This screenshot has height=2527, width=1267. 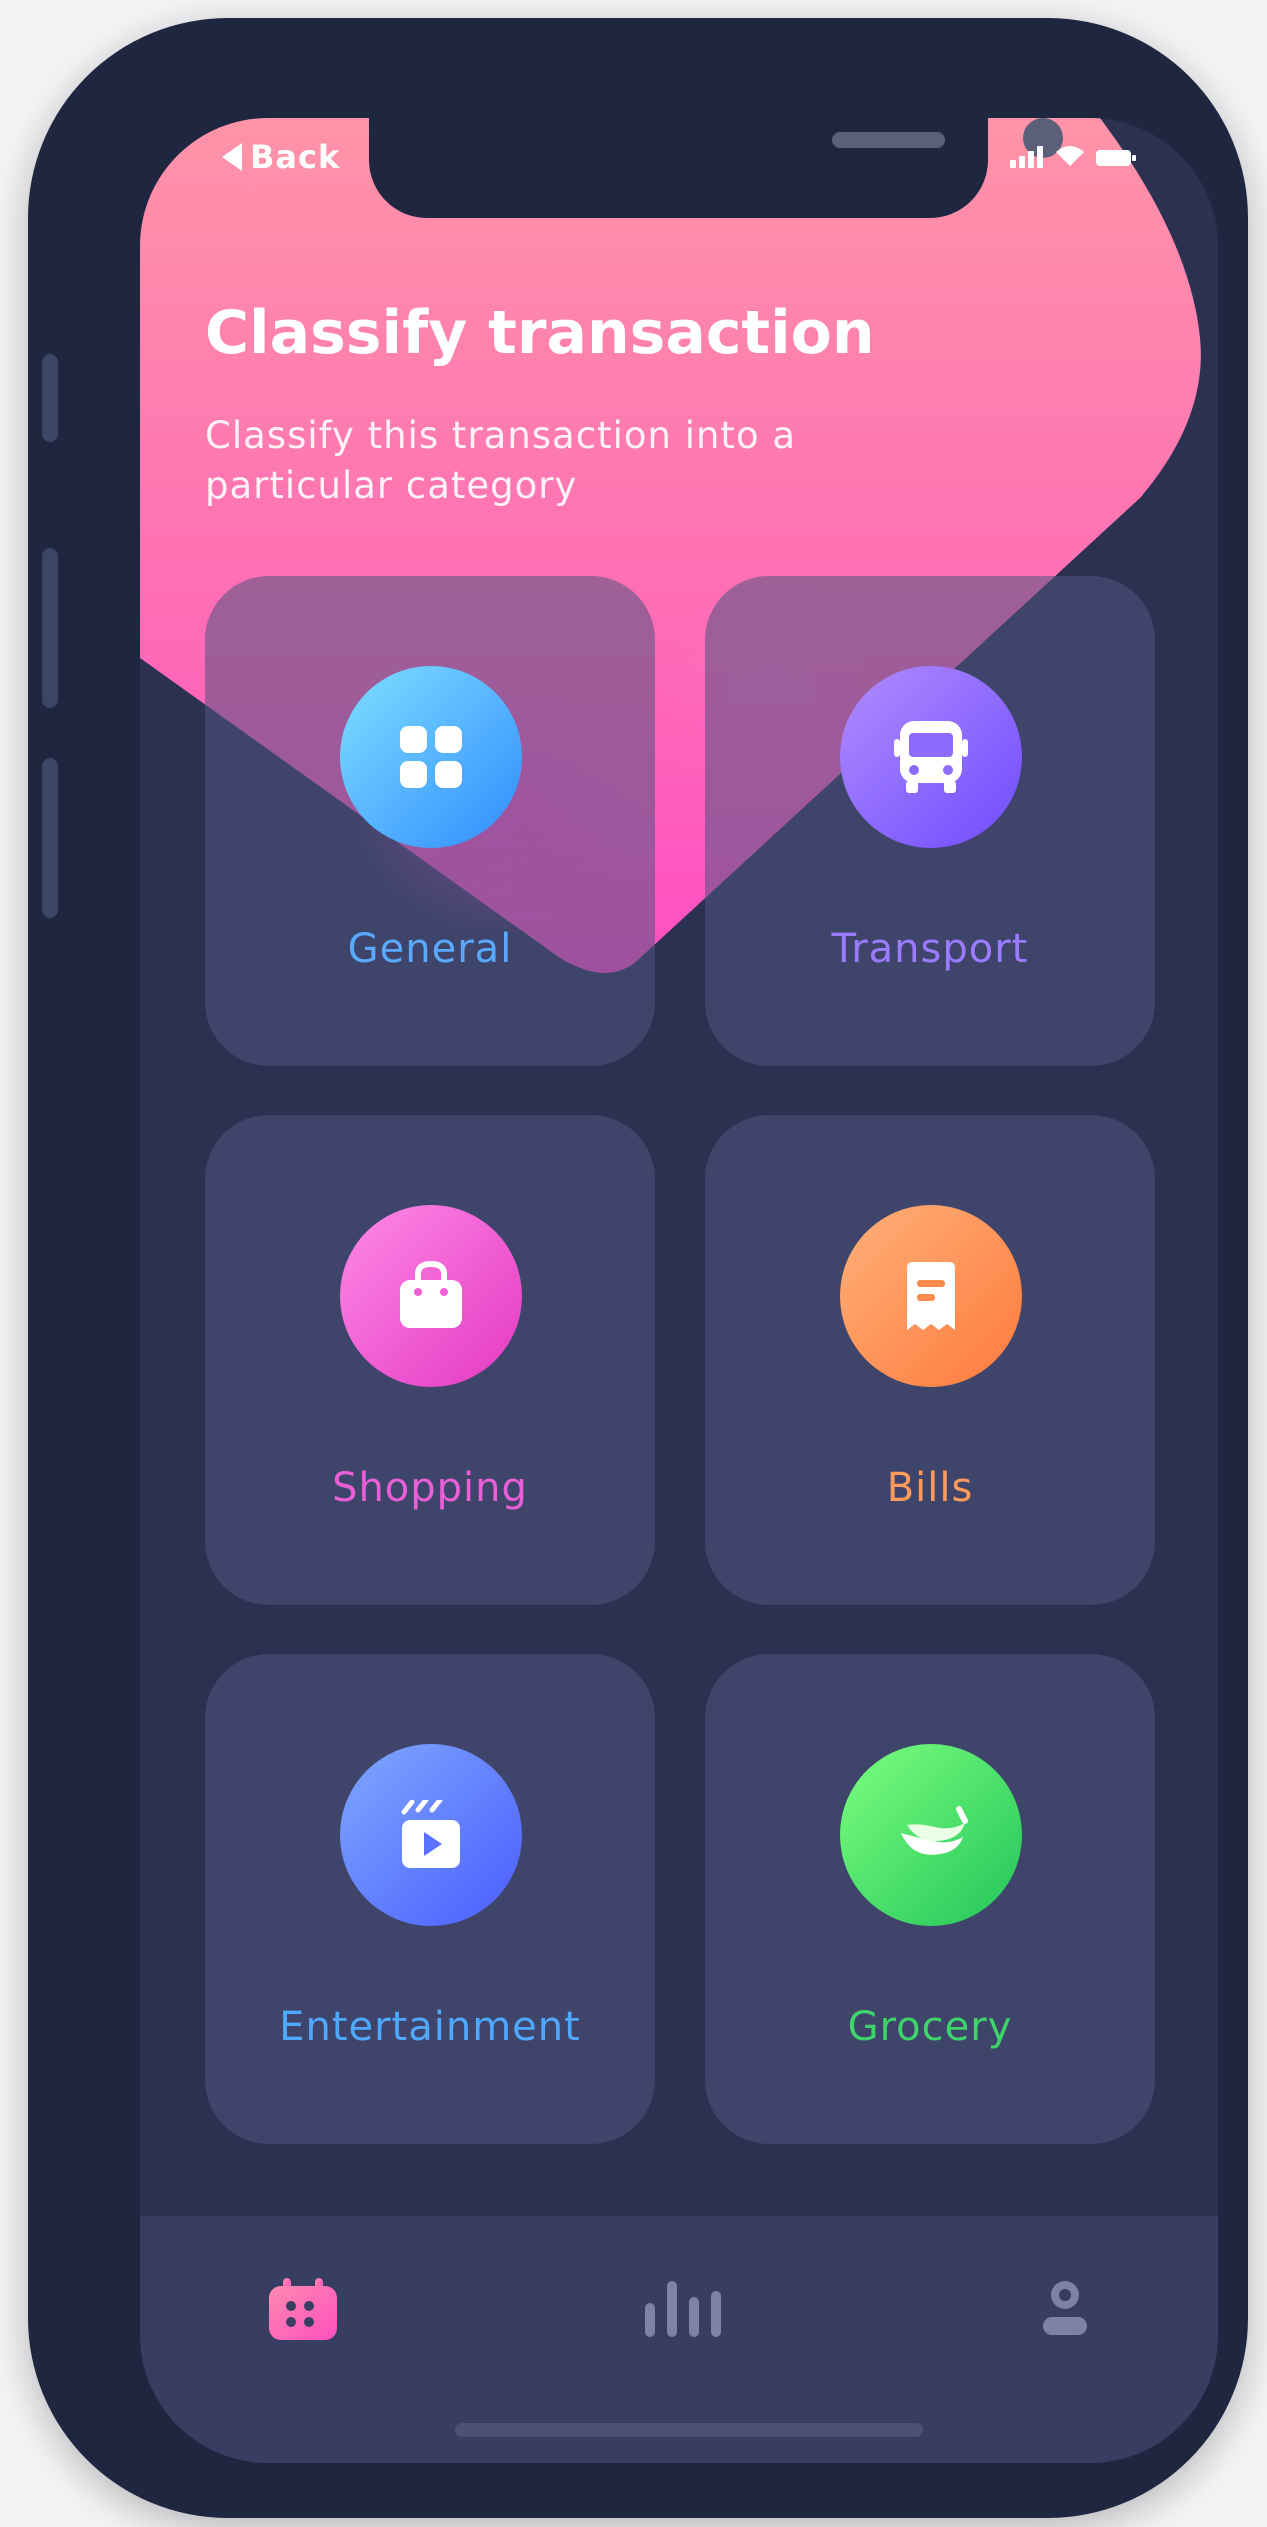 I want to click on category-card-general: General, so click(x=430, y=821).